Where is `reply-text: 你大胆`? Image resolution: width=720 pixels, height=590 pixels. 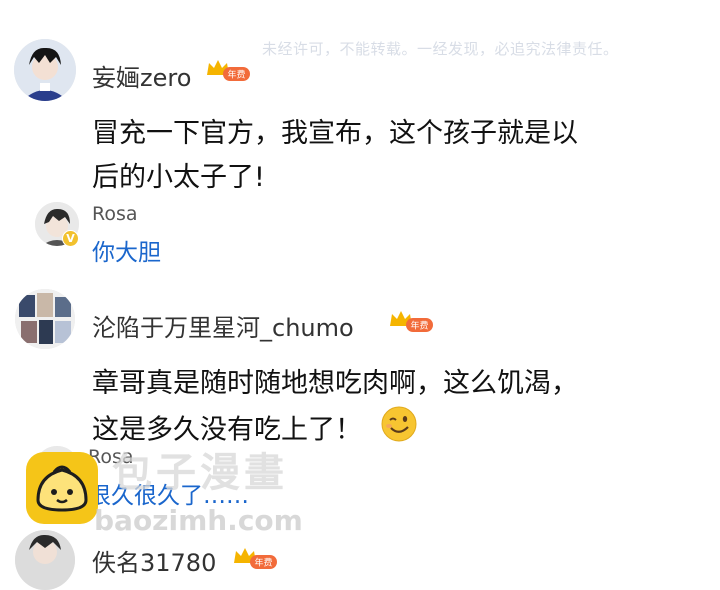
reply-text: 你大胆 is located at coordinates (126, 250).